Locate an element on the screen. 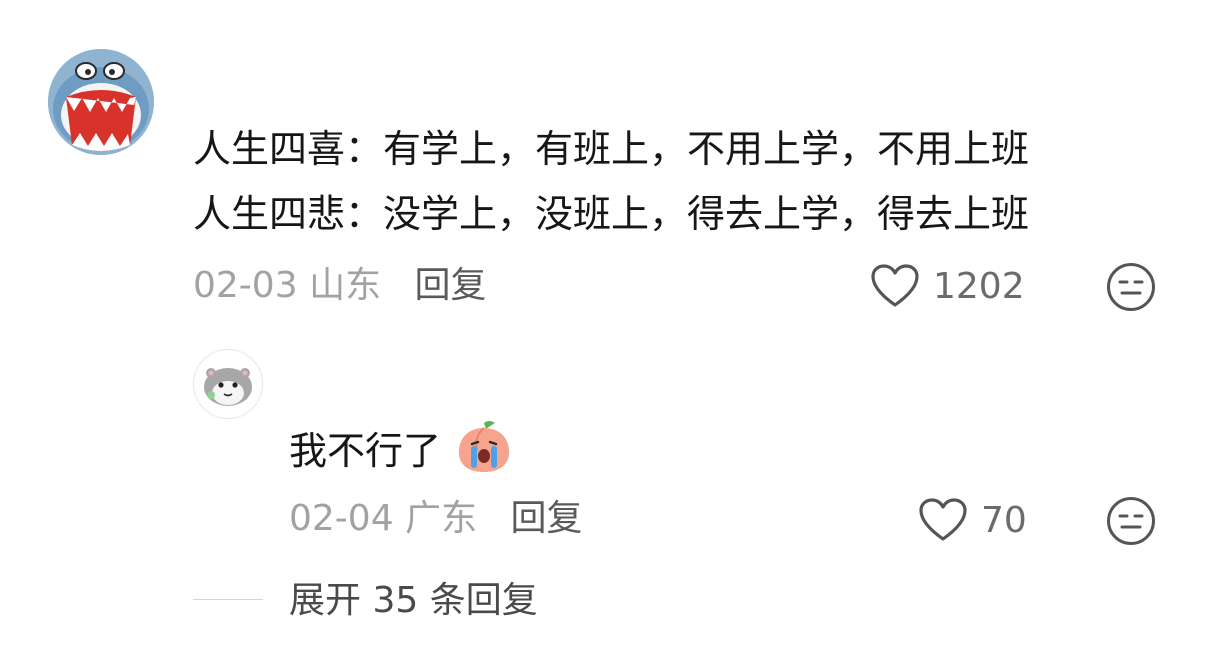 The height and width of the screenshot is (648, 1206). expand-replies-button: 展开 35 条回复 is located at coordinates (413, 601).